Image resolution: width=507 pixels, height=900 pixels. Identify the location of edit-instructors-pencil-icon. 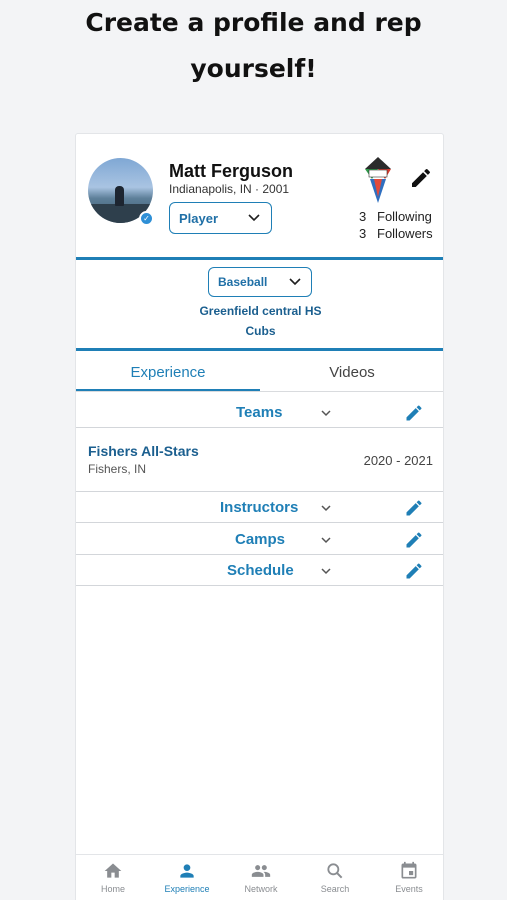
(414, 508).